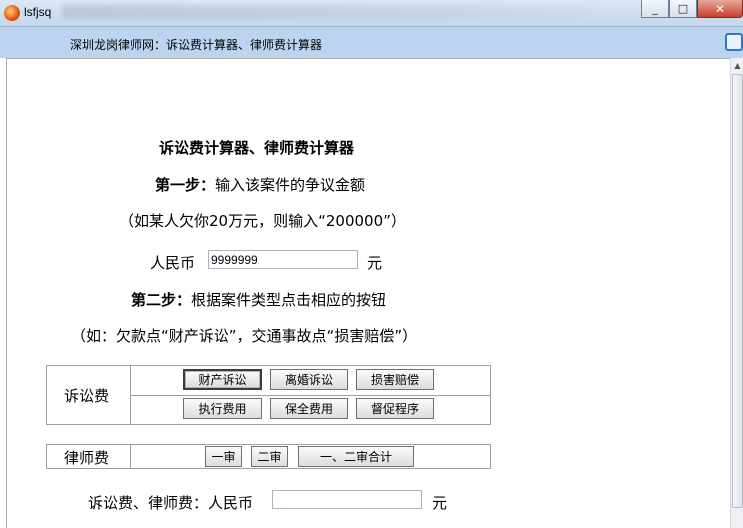  I want to click on maximize-button: □, so click(683, 9).